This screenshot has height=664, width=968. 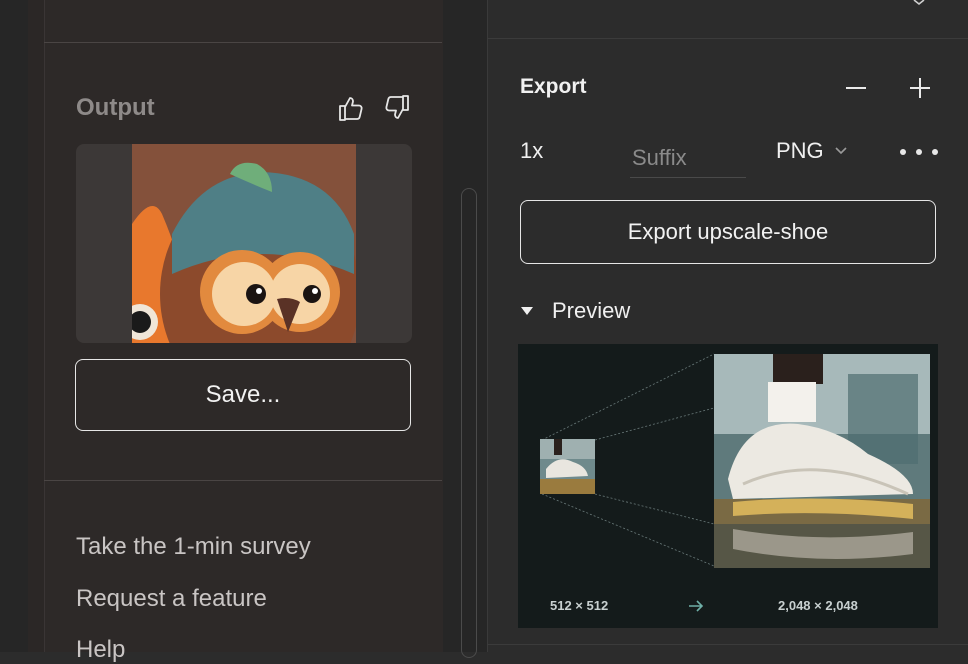 What do you see at coordinates (567, 466) in the screenshot?
I see `small-shoe-thumbnail` at bounding box center [567, 466].